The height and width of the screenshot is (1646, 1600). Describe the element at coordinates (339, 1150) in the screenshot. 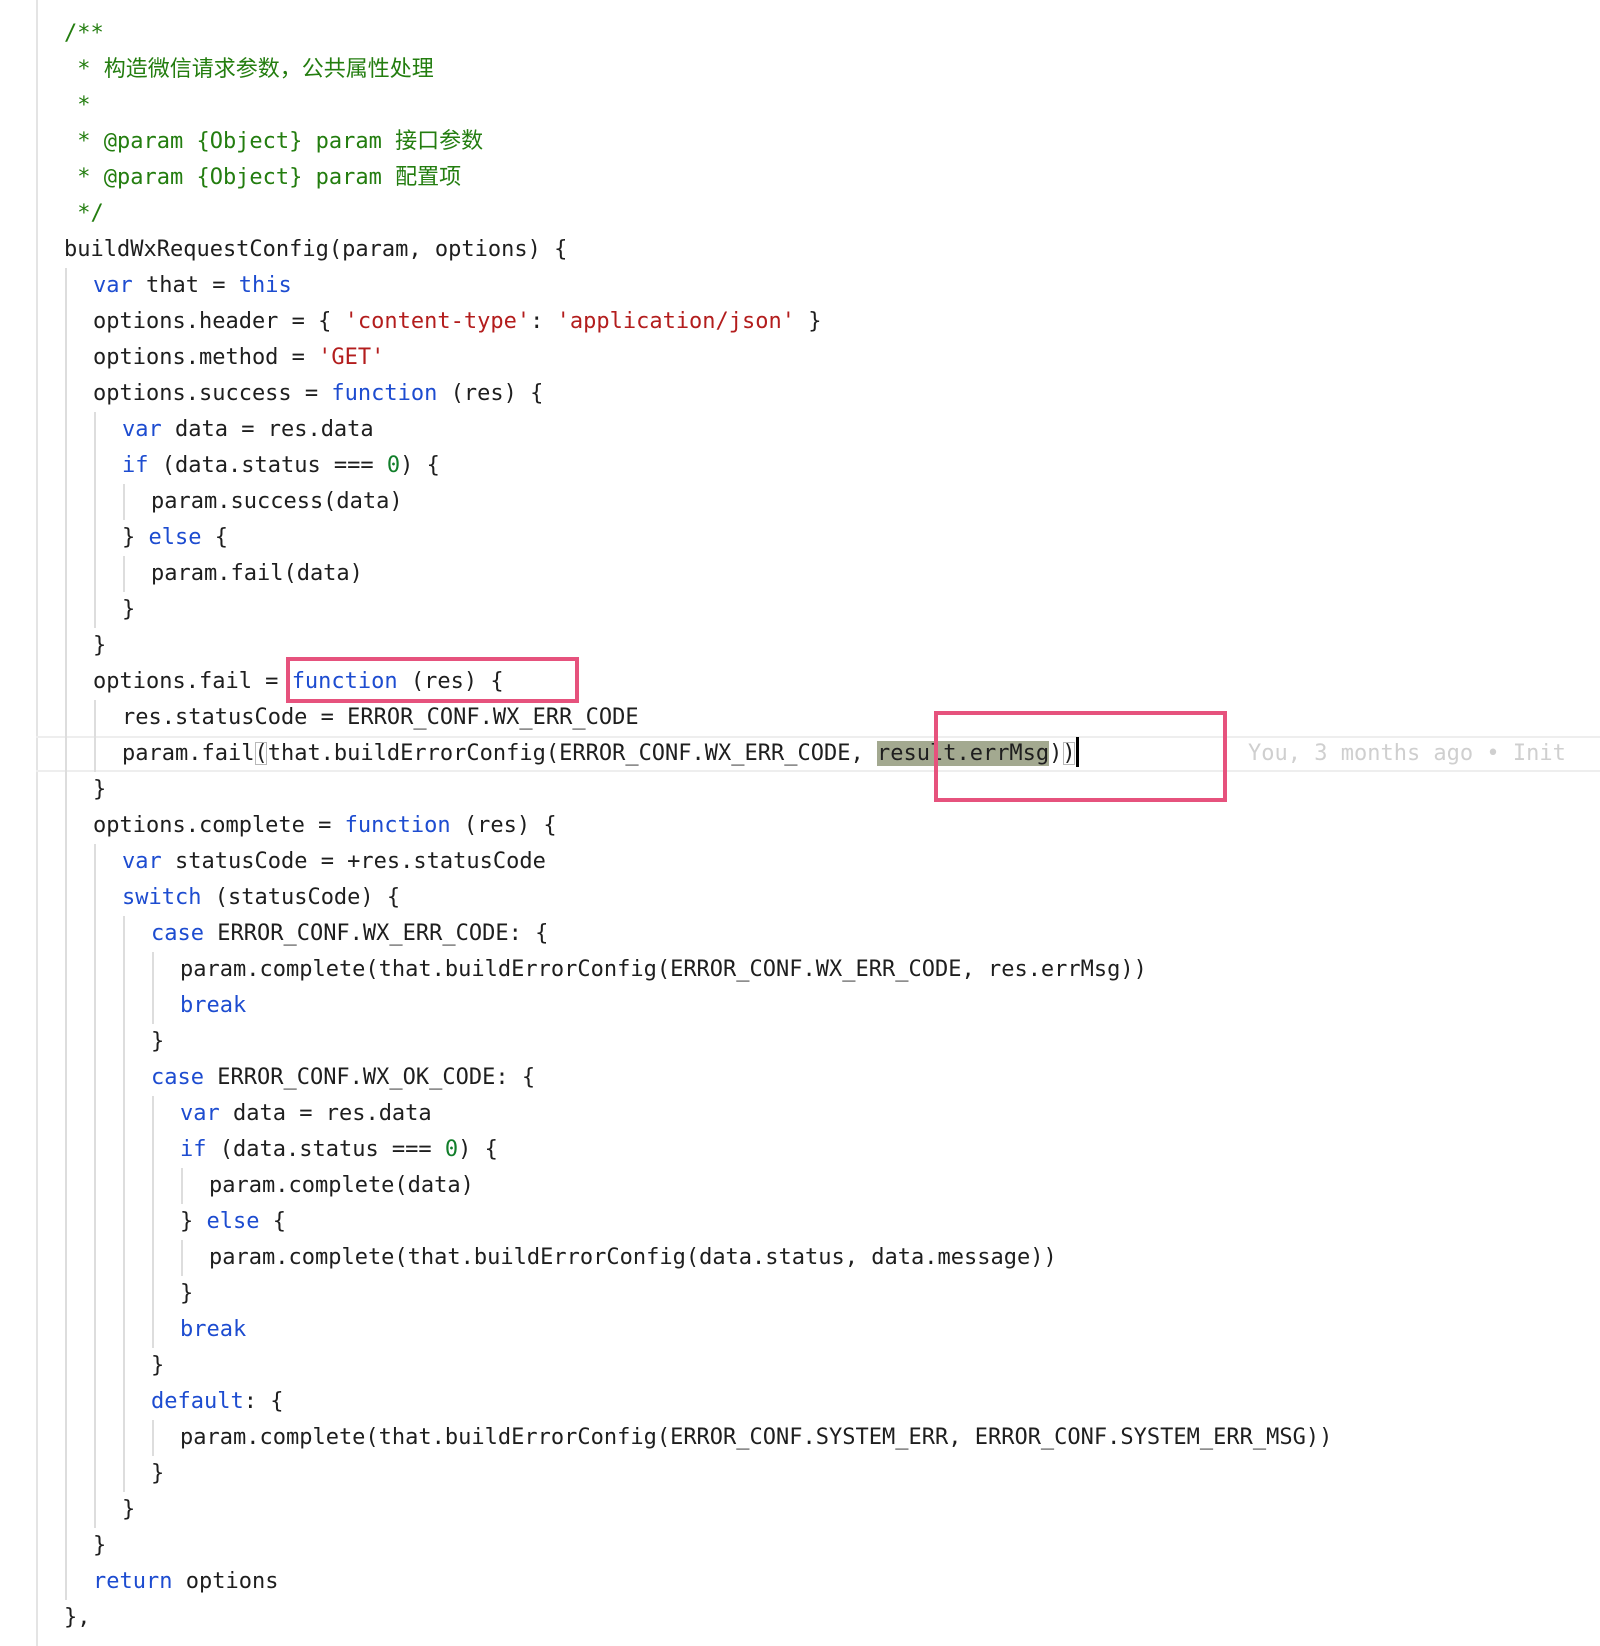

I see `code-text: if (data.status === 0) {` at that location.